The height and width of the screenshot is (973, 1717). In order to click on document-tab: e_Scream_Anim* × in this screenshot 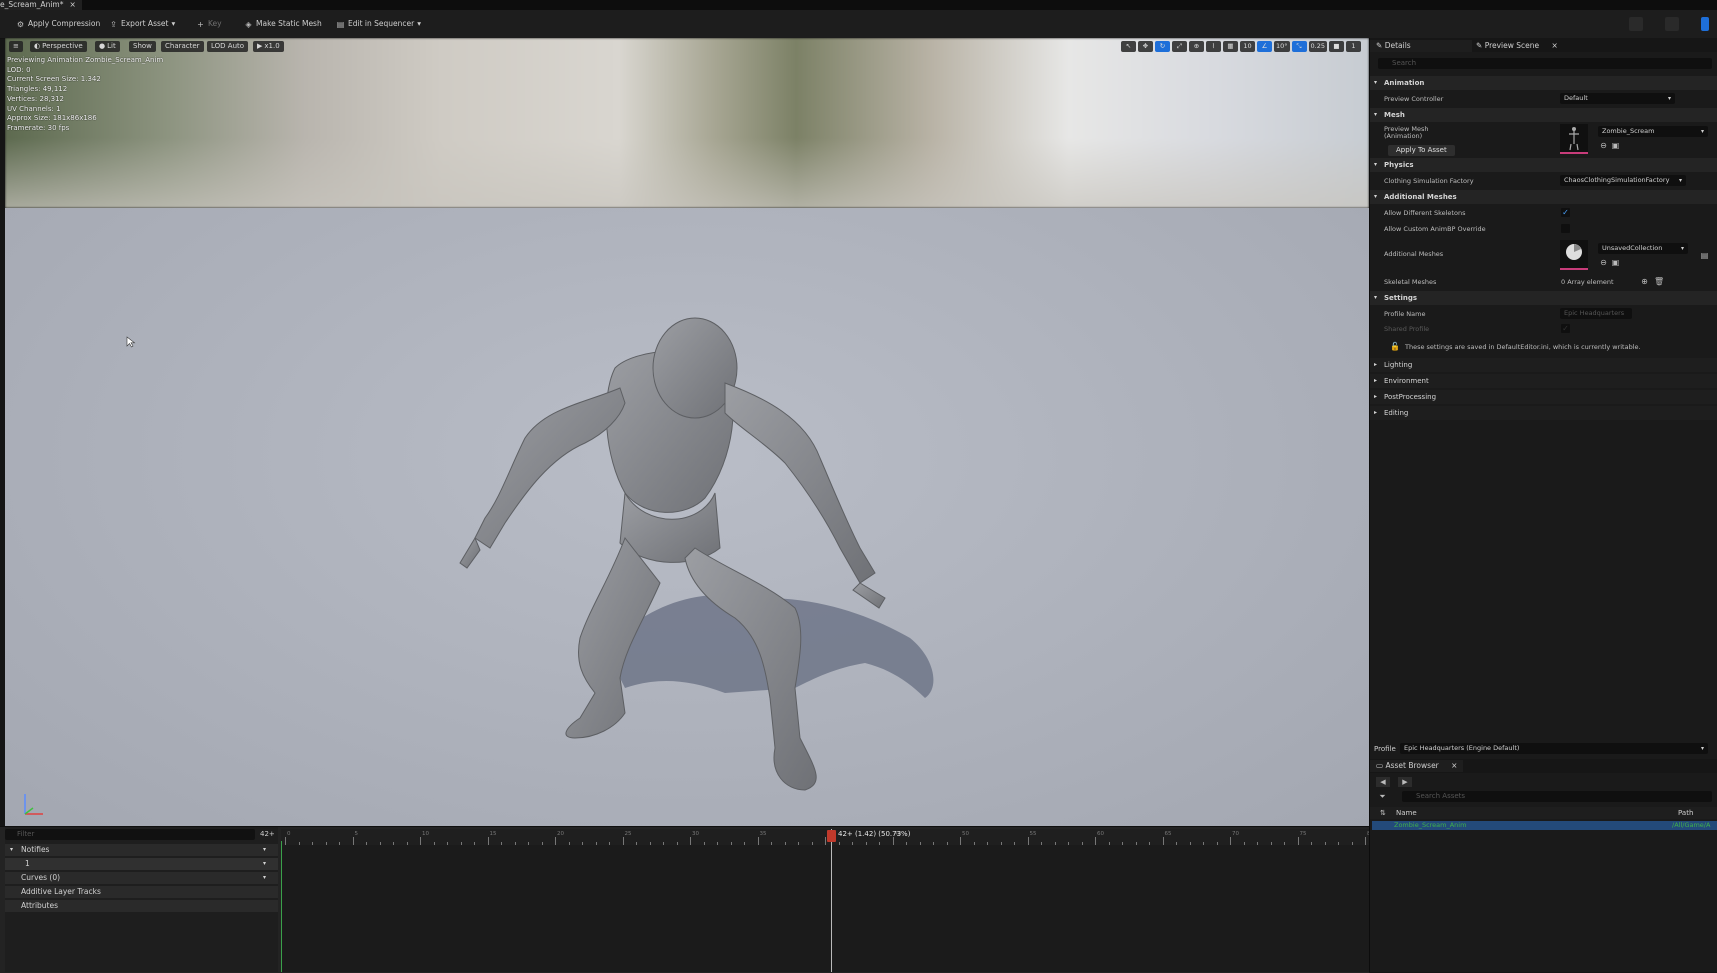, I will do `click(41, 5)`.